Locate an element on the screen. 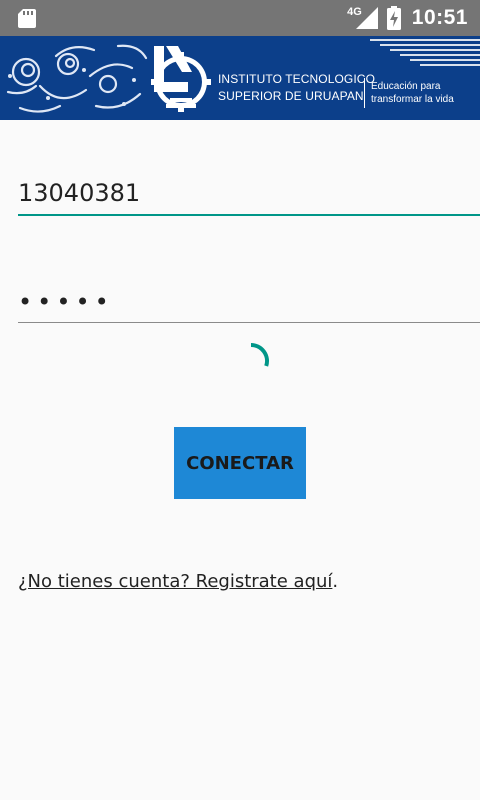  clock: 10:51 is located at coordinates (439, 17).